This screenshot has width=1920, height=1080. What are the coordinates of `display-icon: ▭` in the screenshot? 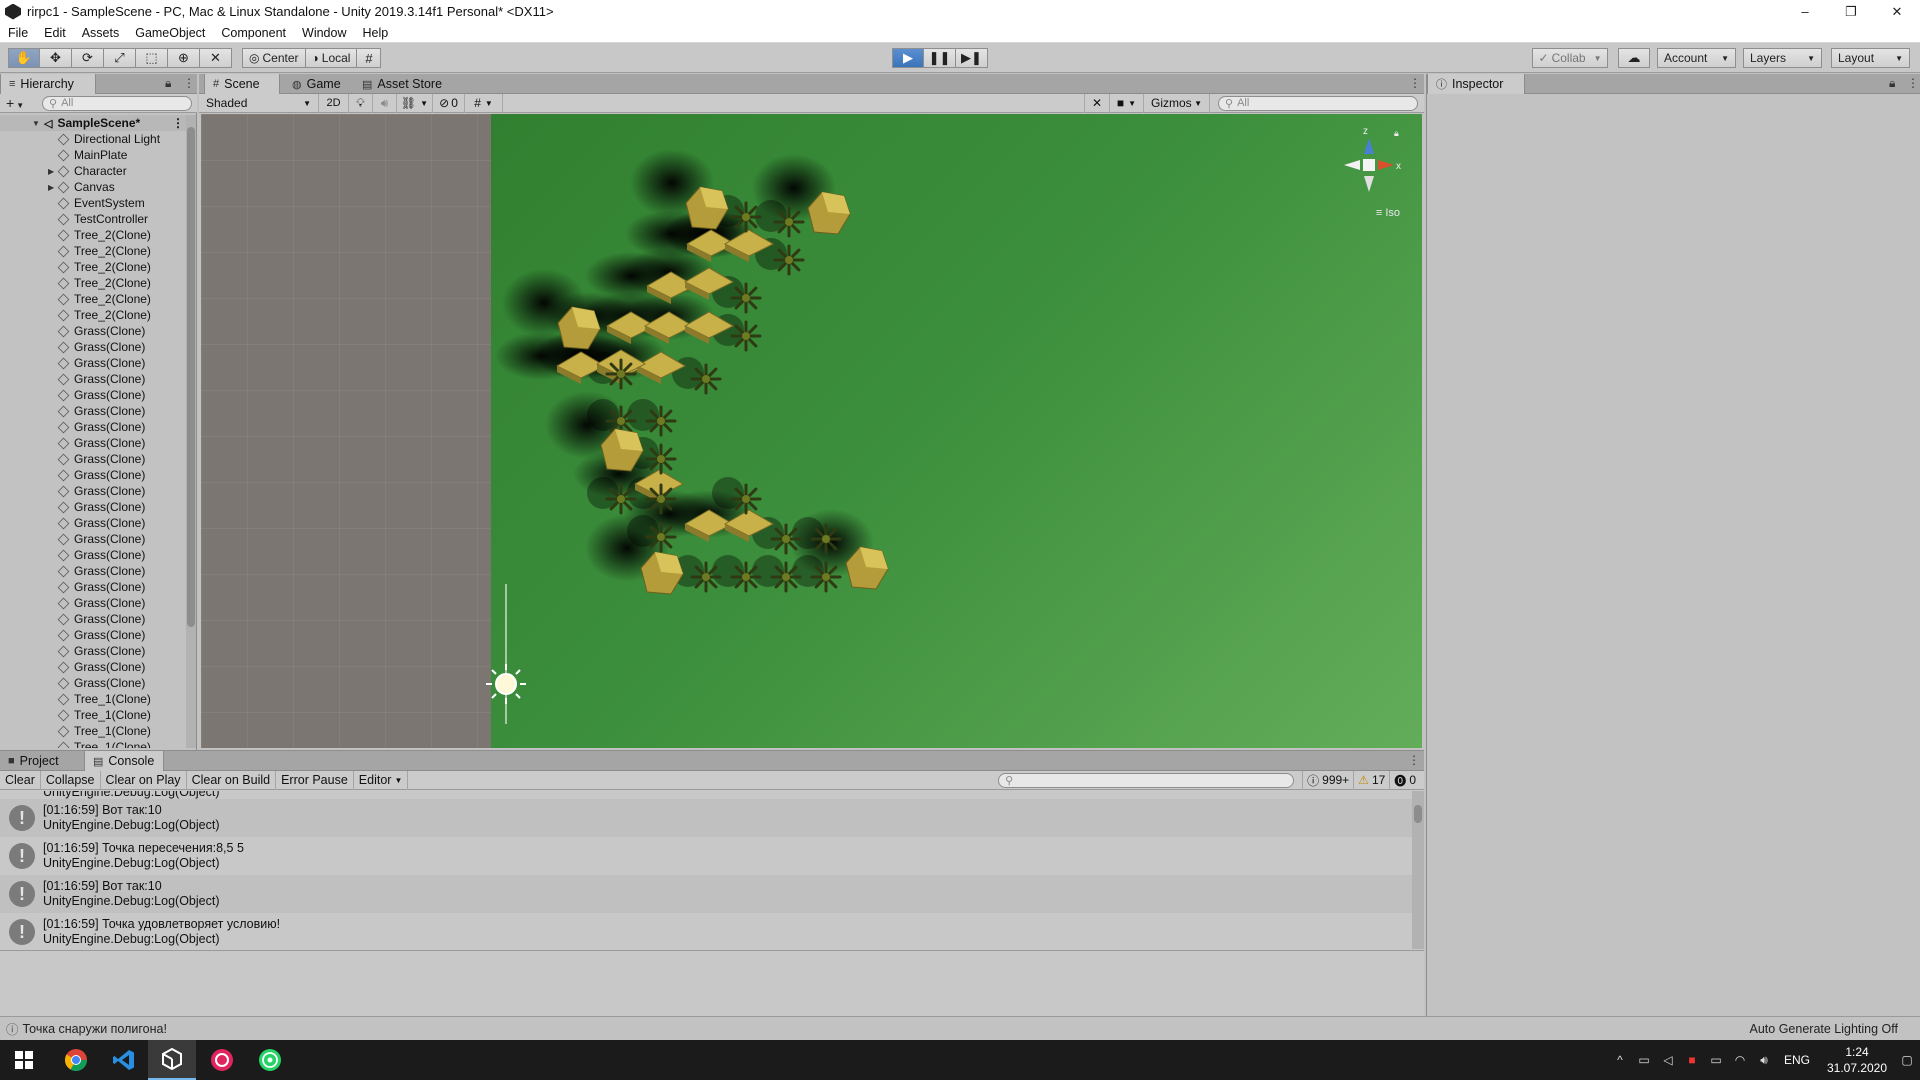 It's located at (1644, 1060).